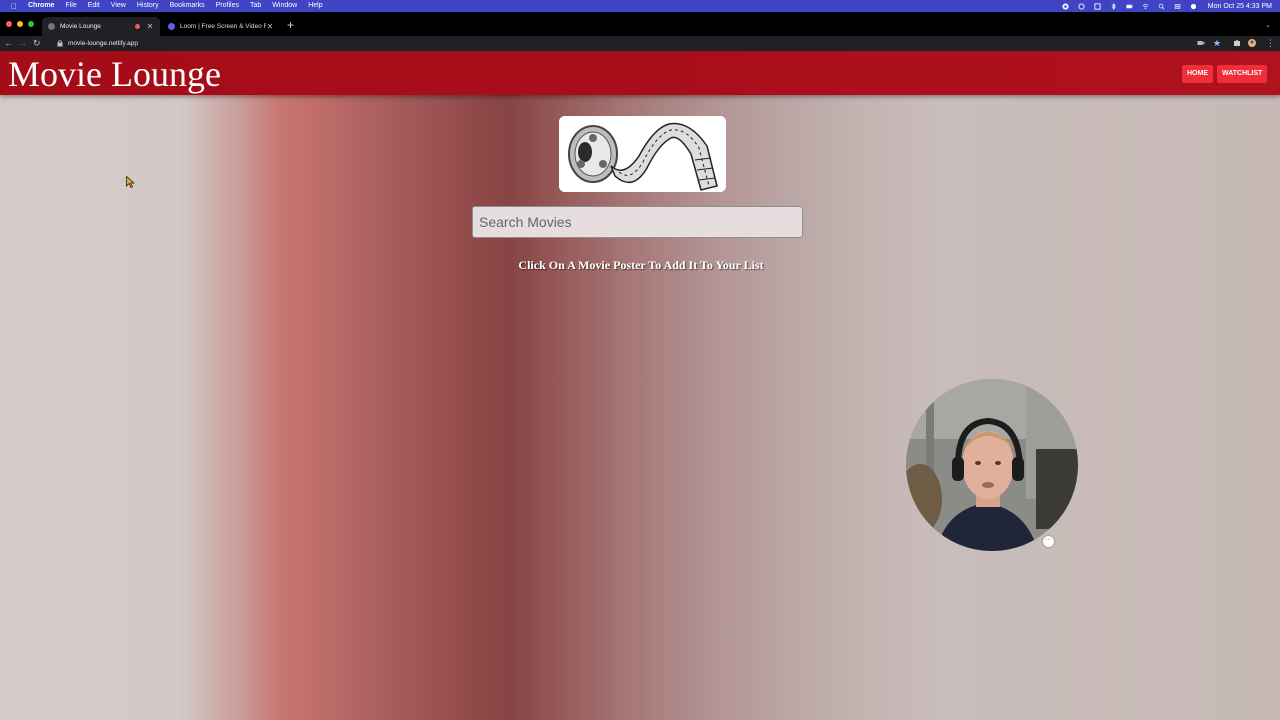  Describe the element at coordinates (114, 74) in the screenshot. I see `site-title: Movie Lounge` at that location.